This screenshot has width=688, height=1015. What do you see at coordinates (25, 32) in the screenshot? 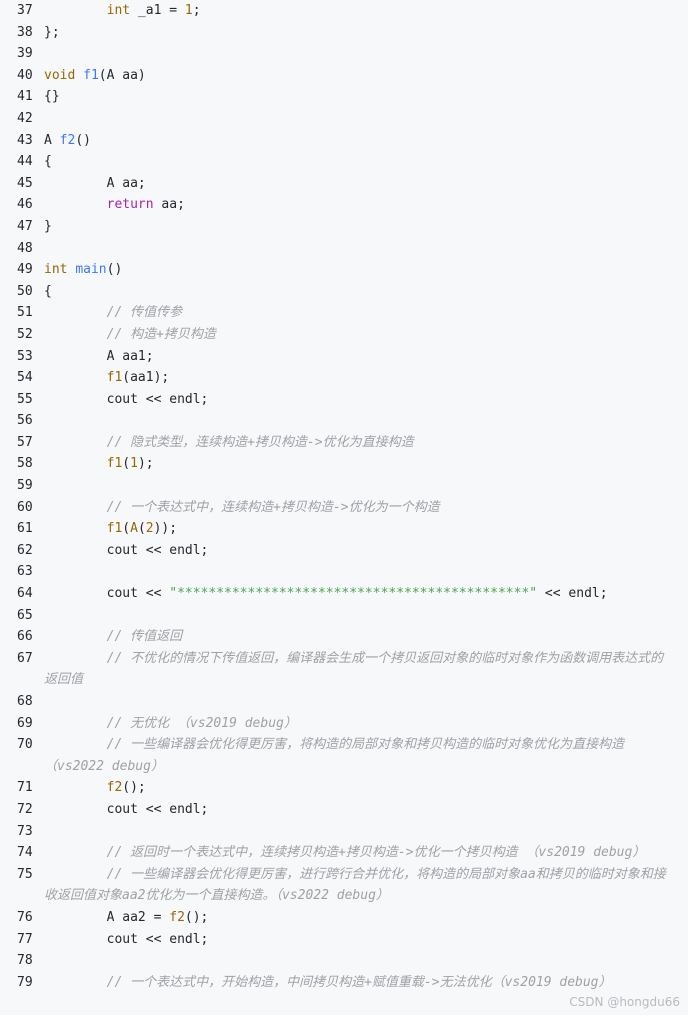
I see `line-number: 38` at bounding box center [25, 32].